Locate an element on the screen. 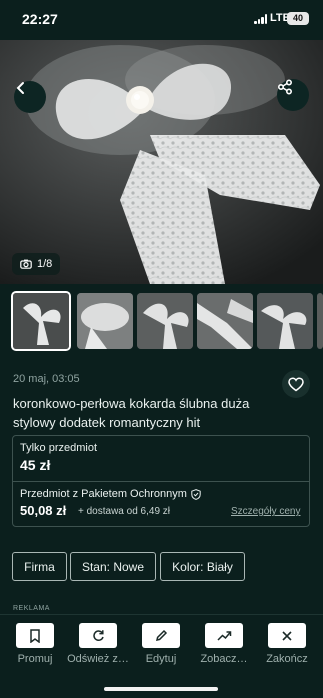 The width and height of the screenshot is (323, 698). item-only-price: 45 zł is located at coordinates (35, 465).